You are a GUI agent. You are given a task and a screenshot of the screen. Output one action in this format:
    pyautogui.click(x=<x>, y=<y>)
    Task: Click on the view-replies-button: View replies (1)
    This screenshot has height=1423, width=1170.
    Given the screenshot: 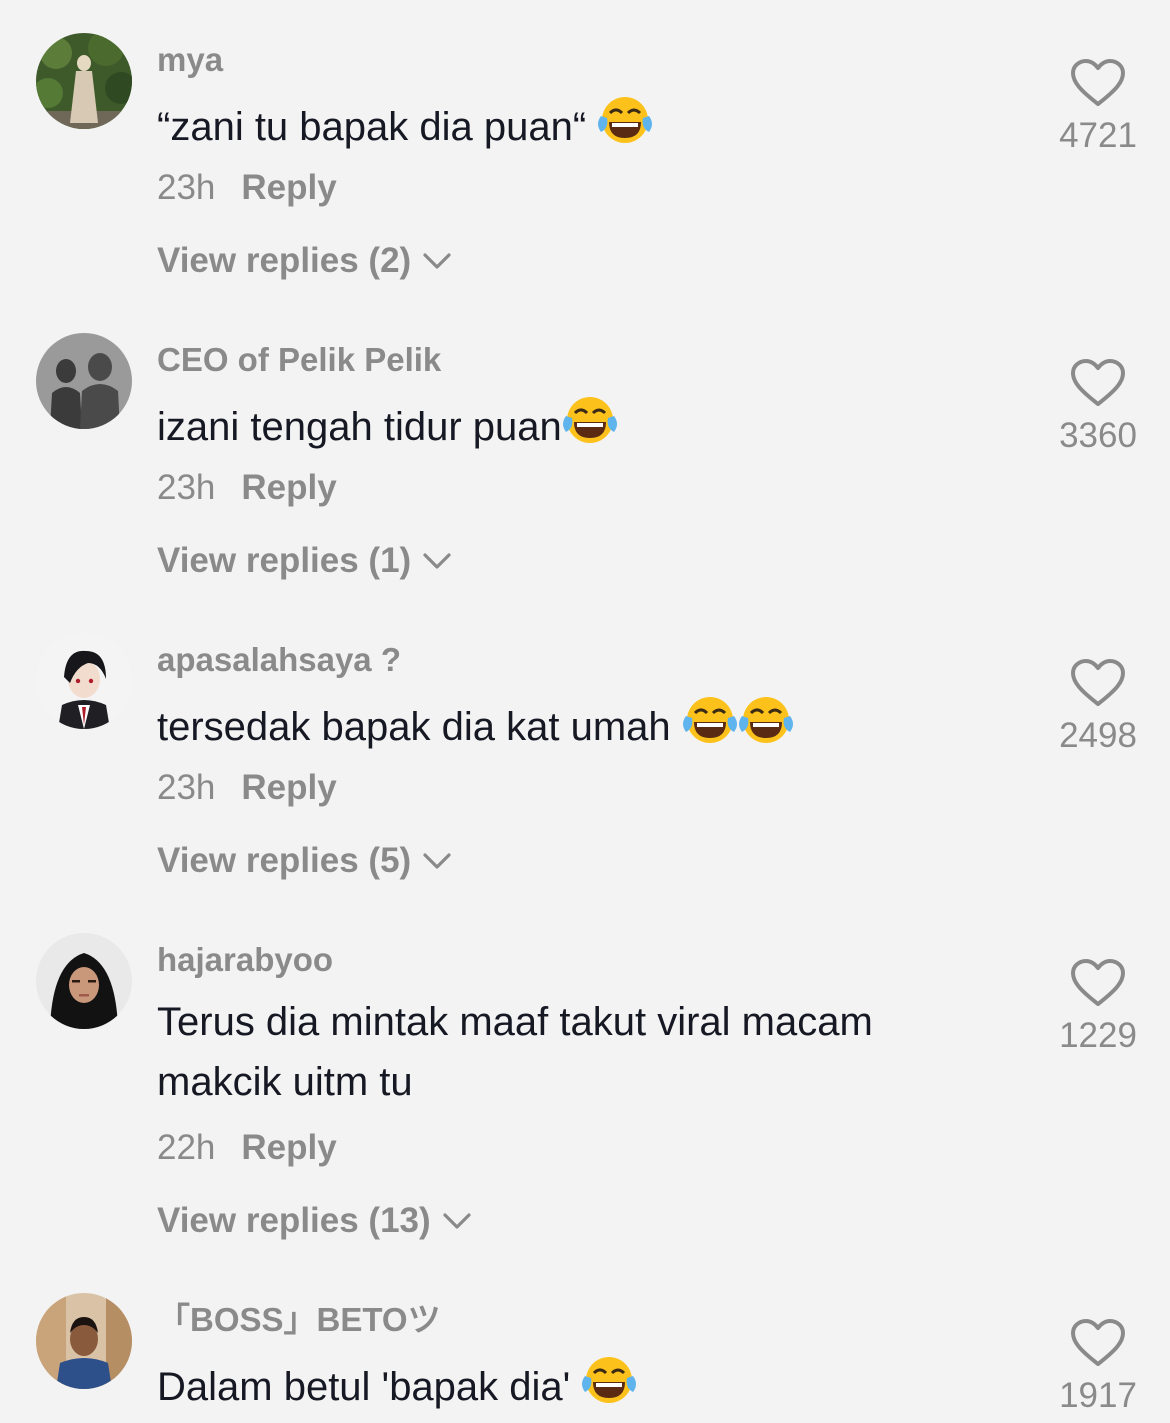 What is the action you would take?
    pyautogui.click(x=305, y=561)
    